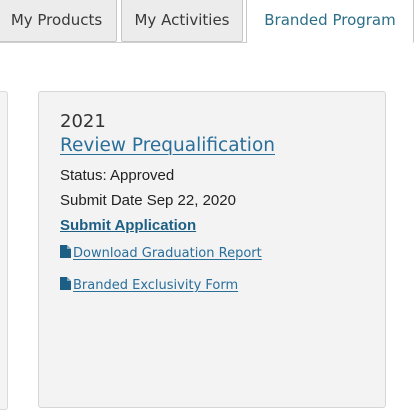  Describe the element at coordinates (167, 145) in the screenshot. I see `review-prequalification-link: Review Prequalification` at that location.